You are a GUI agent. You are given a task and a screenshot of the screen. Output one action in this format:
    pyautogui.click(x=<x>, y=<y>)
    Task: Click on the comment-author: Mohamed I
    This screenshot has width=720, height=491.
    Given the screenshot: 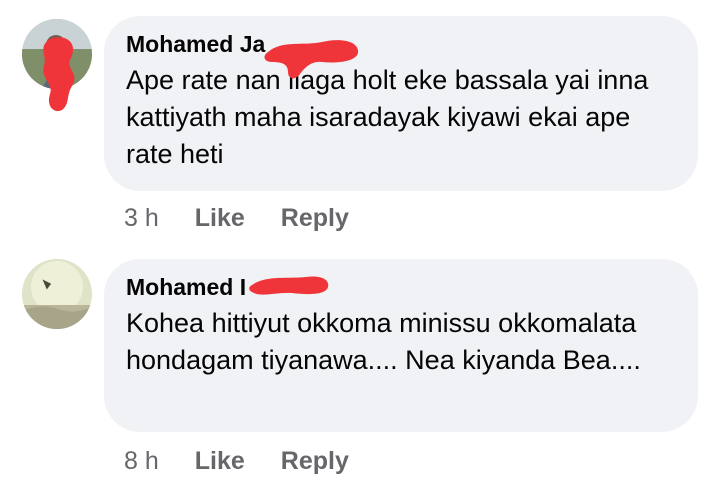 What is the action you would take?
    pyautogui.click(x=186, y=287)
    